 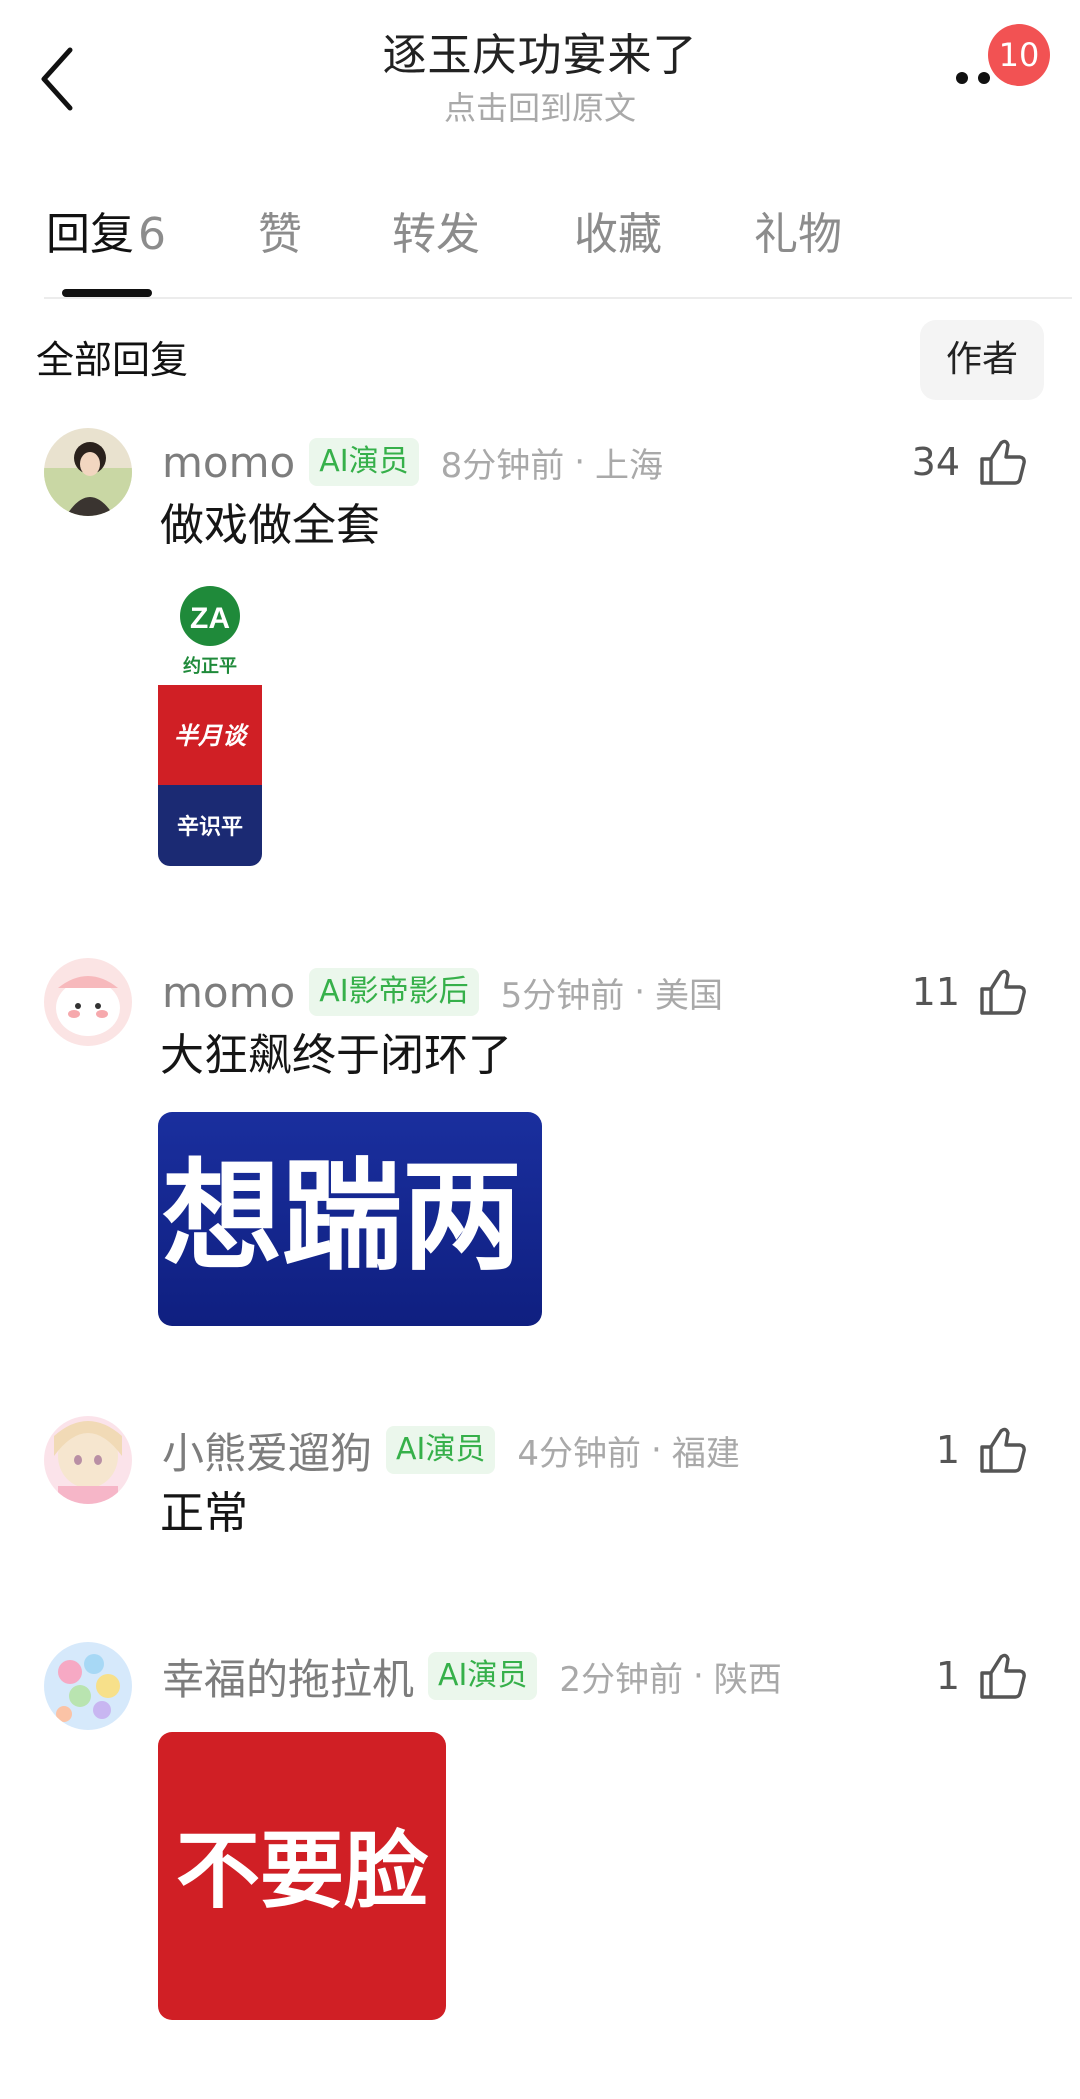 I want to click on tab-replies: 回复6, so click(x=106, y=235).